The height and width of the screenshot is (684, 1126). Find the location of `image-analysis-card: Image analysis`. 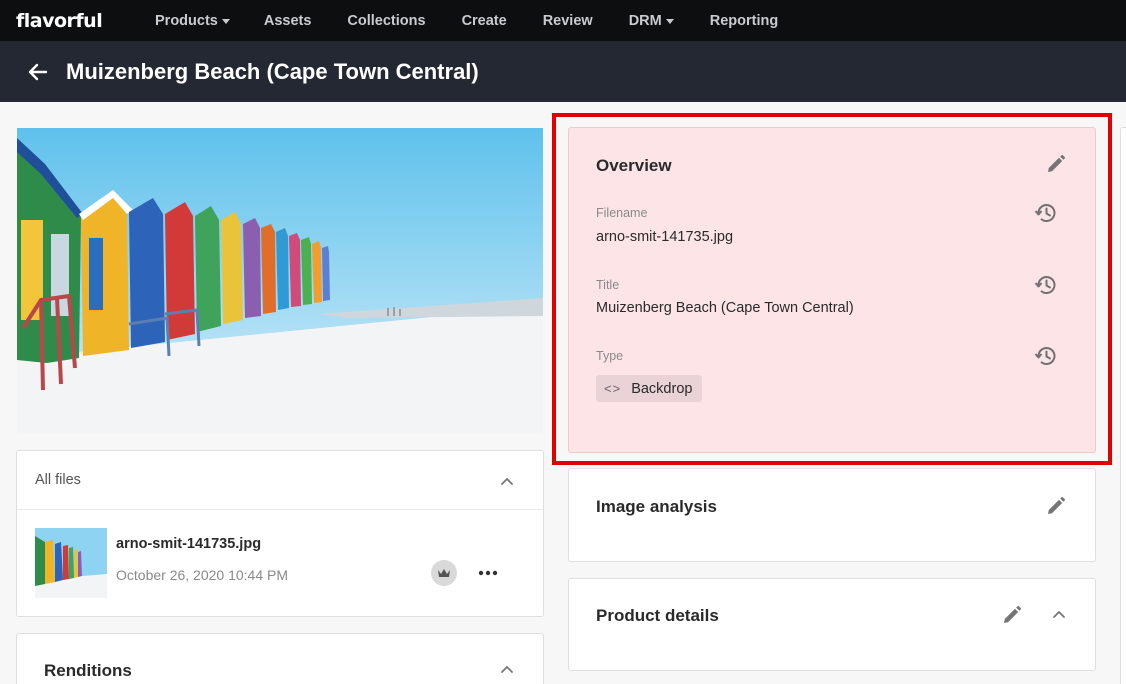

image-analysis-card: Image analysis is located at coordinates (832, 515).